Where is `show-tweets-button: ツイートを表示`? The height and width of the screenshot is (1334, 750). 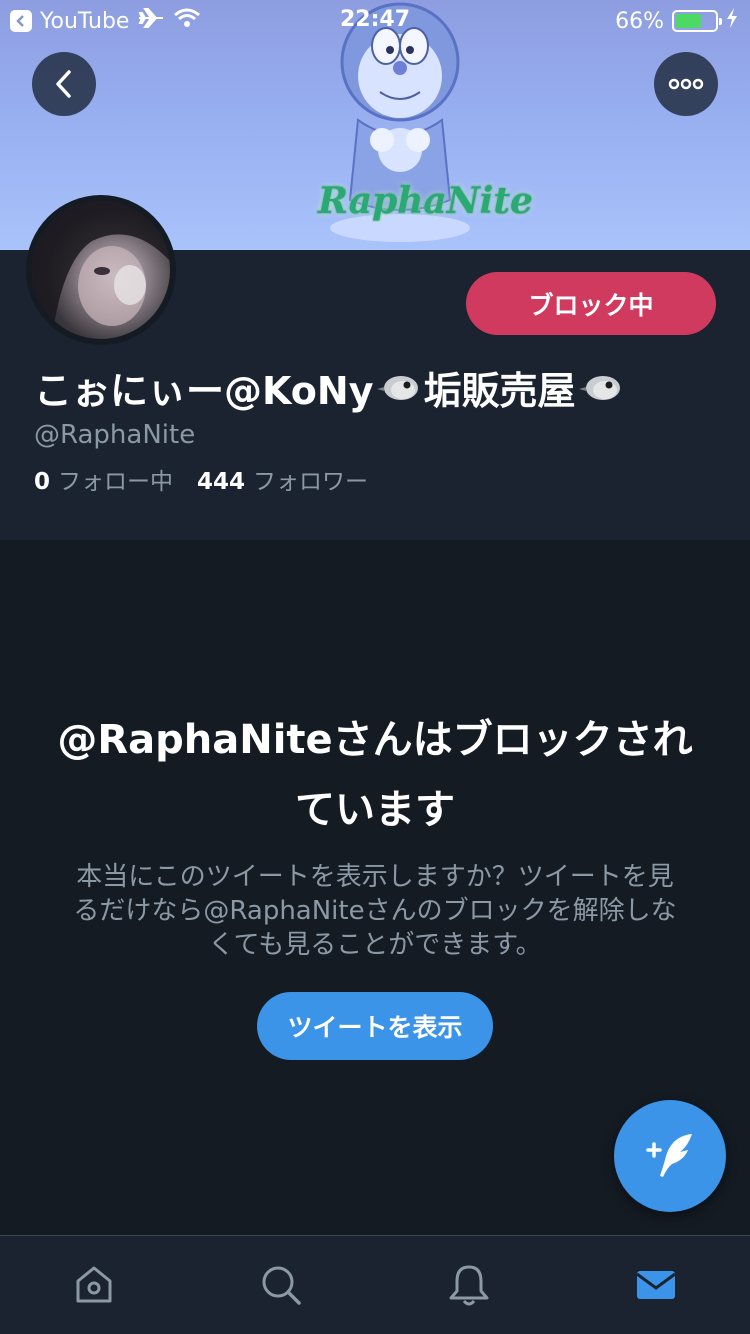 show-tweets-button: ツイートを表示 is located at coordinates (375, 1026).